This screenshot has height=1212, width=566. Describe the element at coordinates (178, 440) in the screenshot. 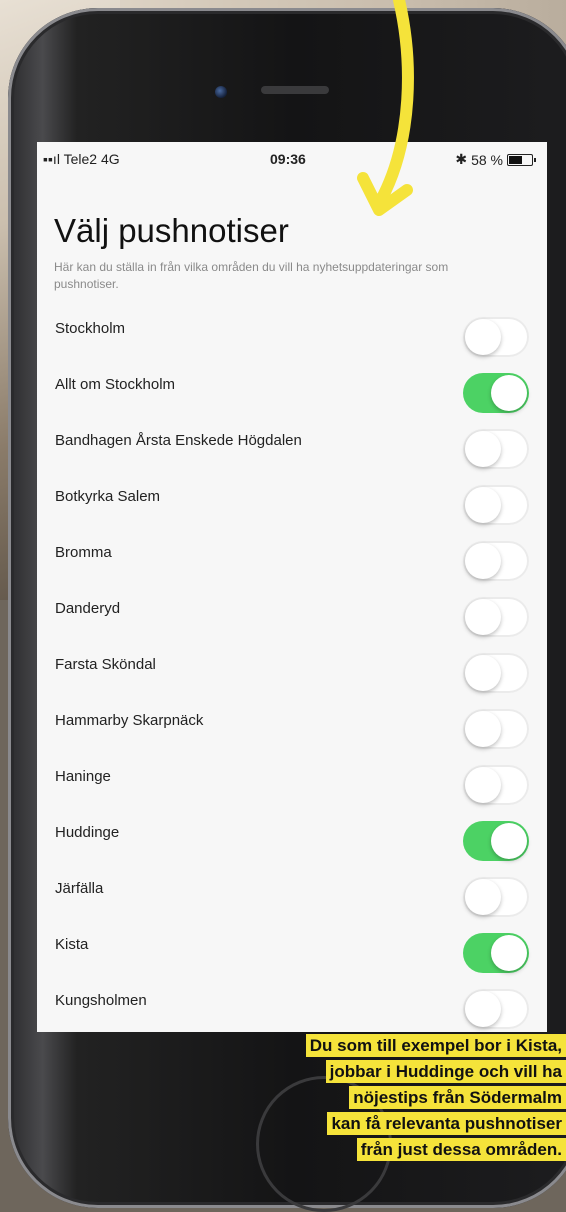

I see `setting-label: Bandhagen Årsta Enskede Högdalen` at that location.